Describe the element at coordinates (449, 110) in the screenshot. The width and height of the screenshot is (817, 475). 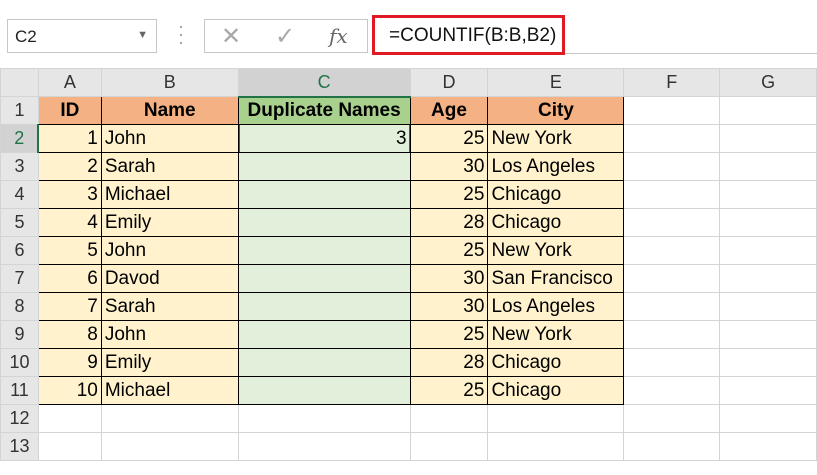
I see `header-cell-age: Age` at that location.